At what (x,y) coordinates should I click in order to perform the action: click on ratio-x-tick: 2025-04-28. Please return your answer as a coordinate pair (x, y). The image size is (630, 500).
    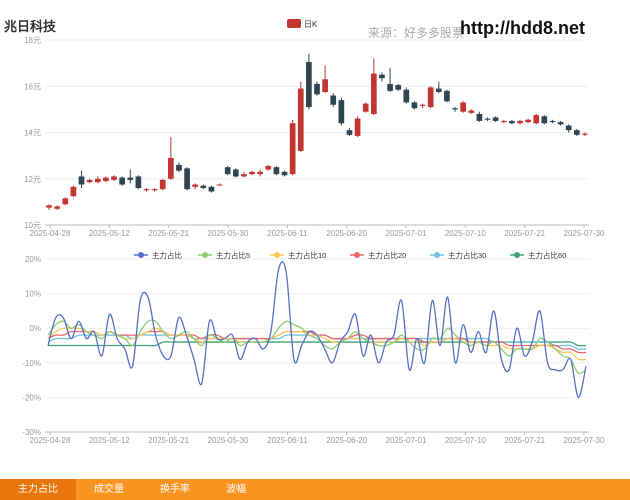
    Looking at the image, I should click on (50, 440).